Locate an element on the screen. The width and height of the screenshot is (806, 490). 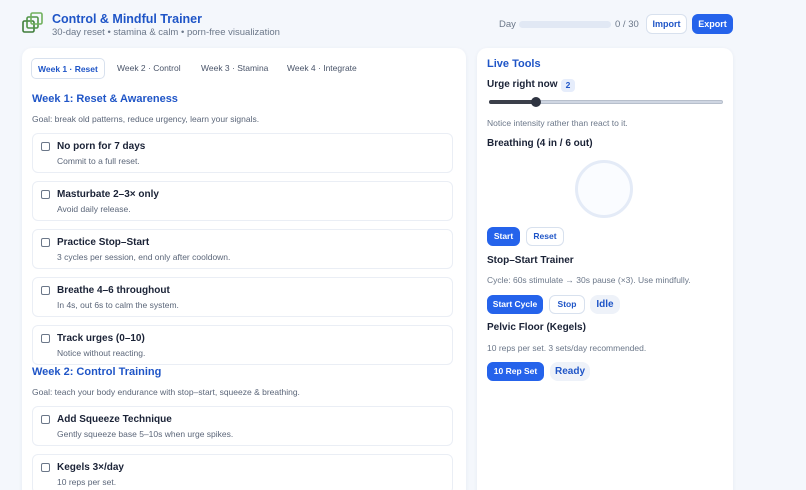
day-label: Day is located at coordinates (507, 24).